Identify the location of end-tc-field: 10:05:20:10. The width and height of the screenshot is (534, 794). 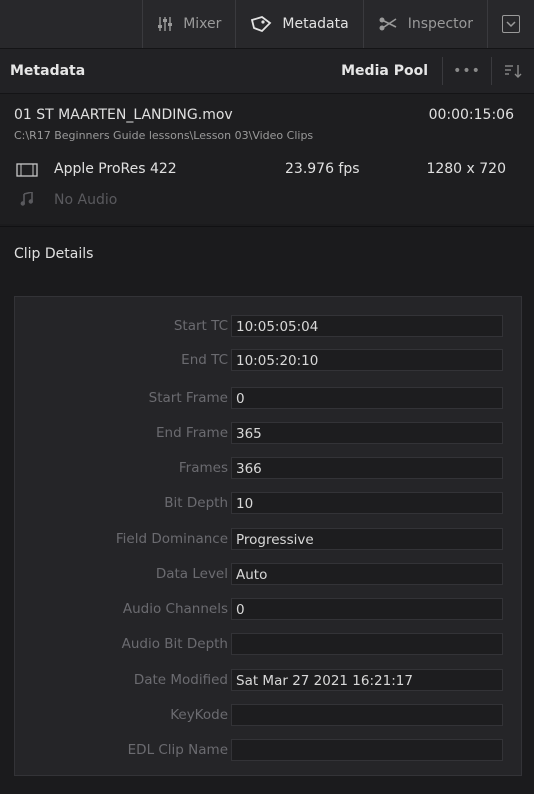
(367, 360).